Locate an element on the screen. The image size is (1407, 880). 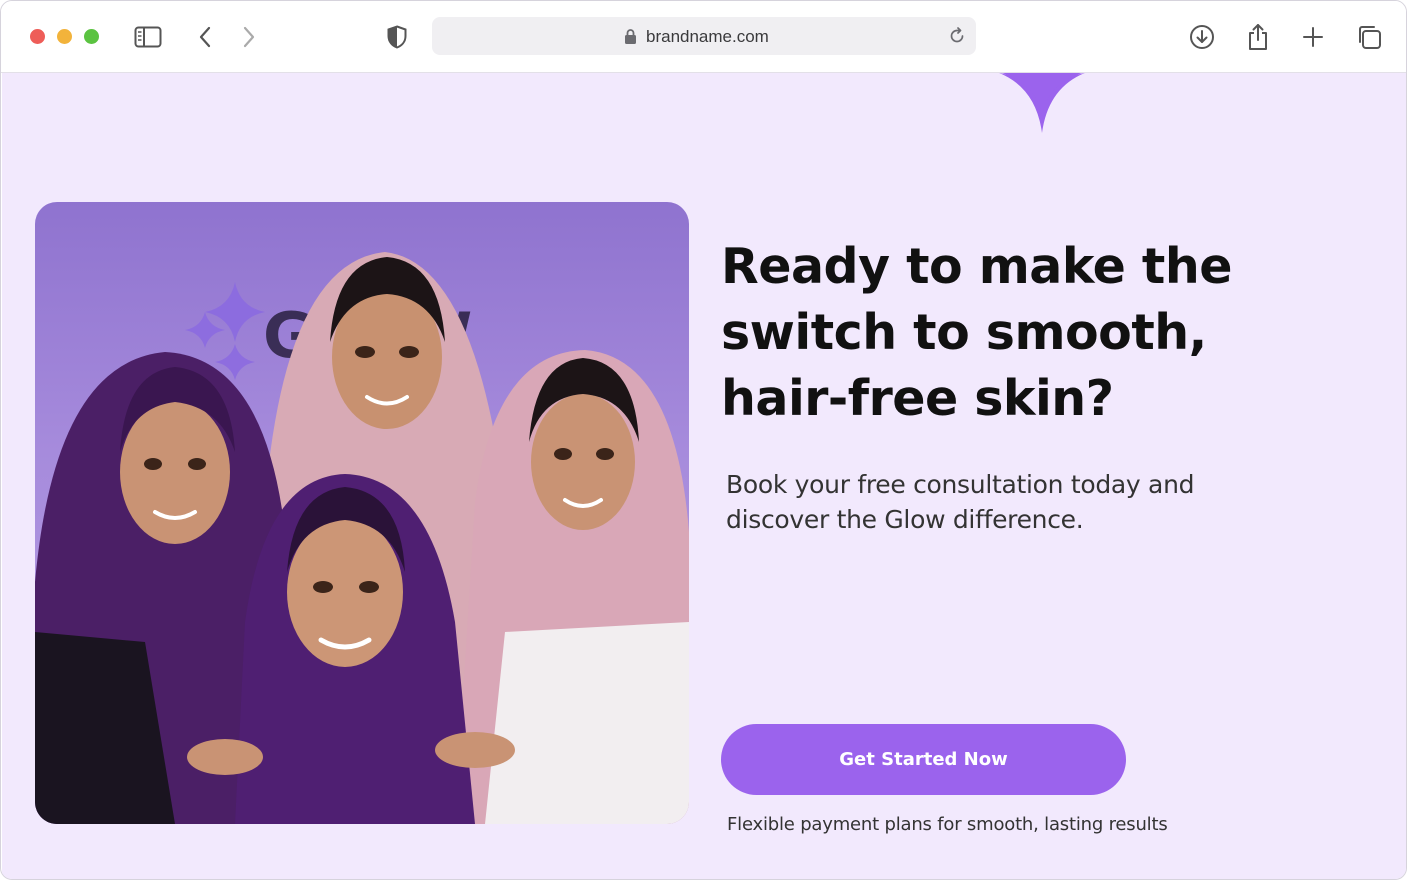
zoom-window-button is located at coordinates (91, 36).